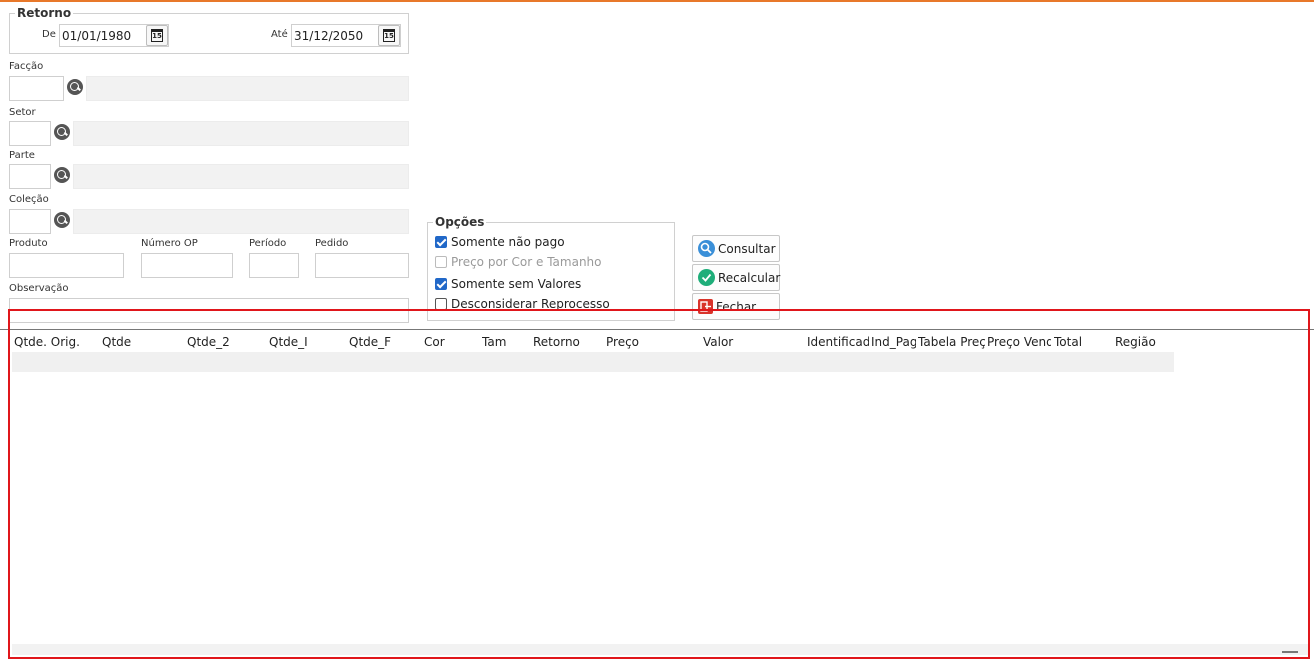  I want to click on somente-nao-pago-checkbox, so click(441, 242).